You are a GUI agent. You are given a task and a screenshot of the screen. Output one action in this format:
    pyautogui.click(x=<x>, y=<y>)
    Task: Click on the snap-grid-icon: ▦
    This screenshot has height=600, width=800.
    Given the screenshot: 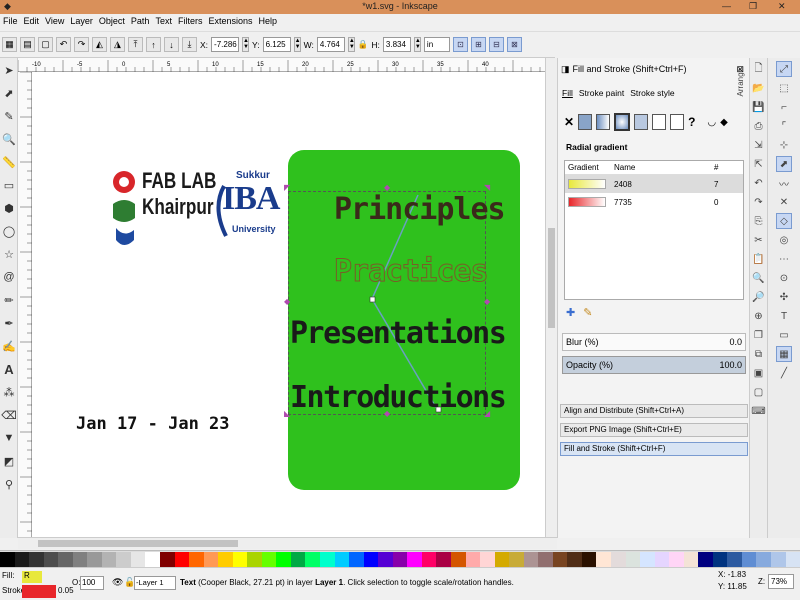 What is the action you would take?
    pyautogui.click(x=784, y=354)
    